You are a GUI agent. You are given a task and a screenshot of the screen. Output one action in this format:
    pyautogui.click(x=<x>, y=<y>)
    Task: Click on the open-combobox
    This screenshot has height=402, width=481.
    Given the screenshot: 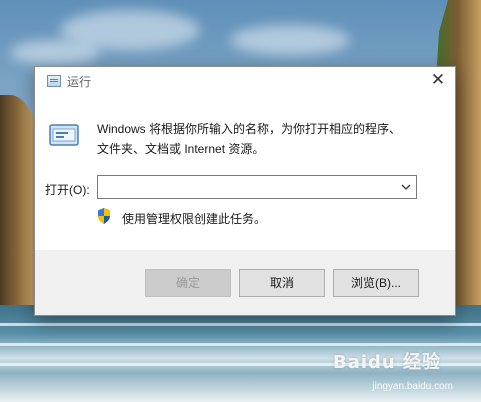 What is the action you would take?
    pyautogui.click(x=257, y=187)
    